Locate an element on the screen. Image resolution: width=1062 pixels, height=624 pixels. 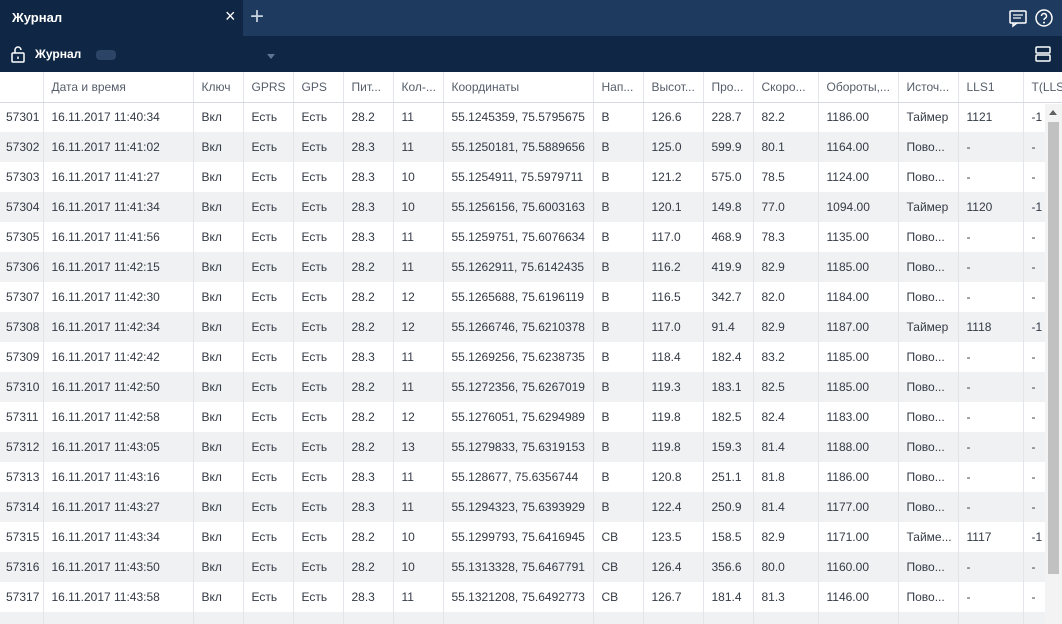
column-header: Координаты is located at coordinates (518, 87).